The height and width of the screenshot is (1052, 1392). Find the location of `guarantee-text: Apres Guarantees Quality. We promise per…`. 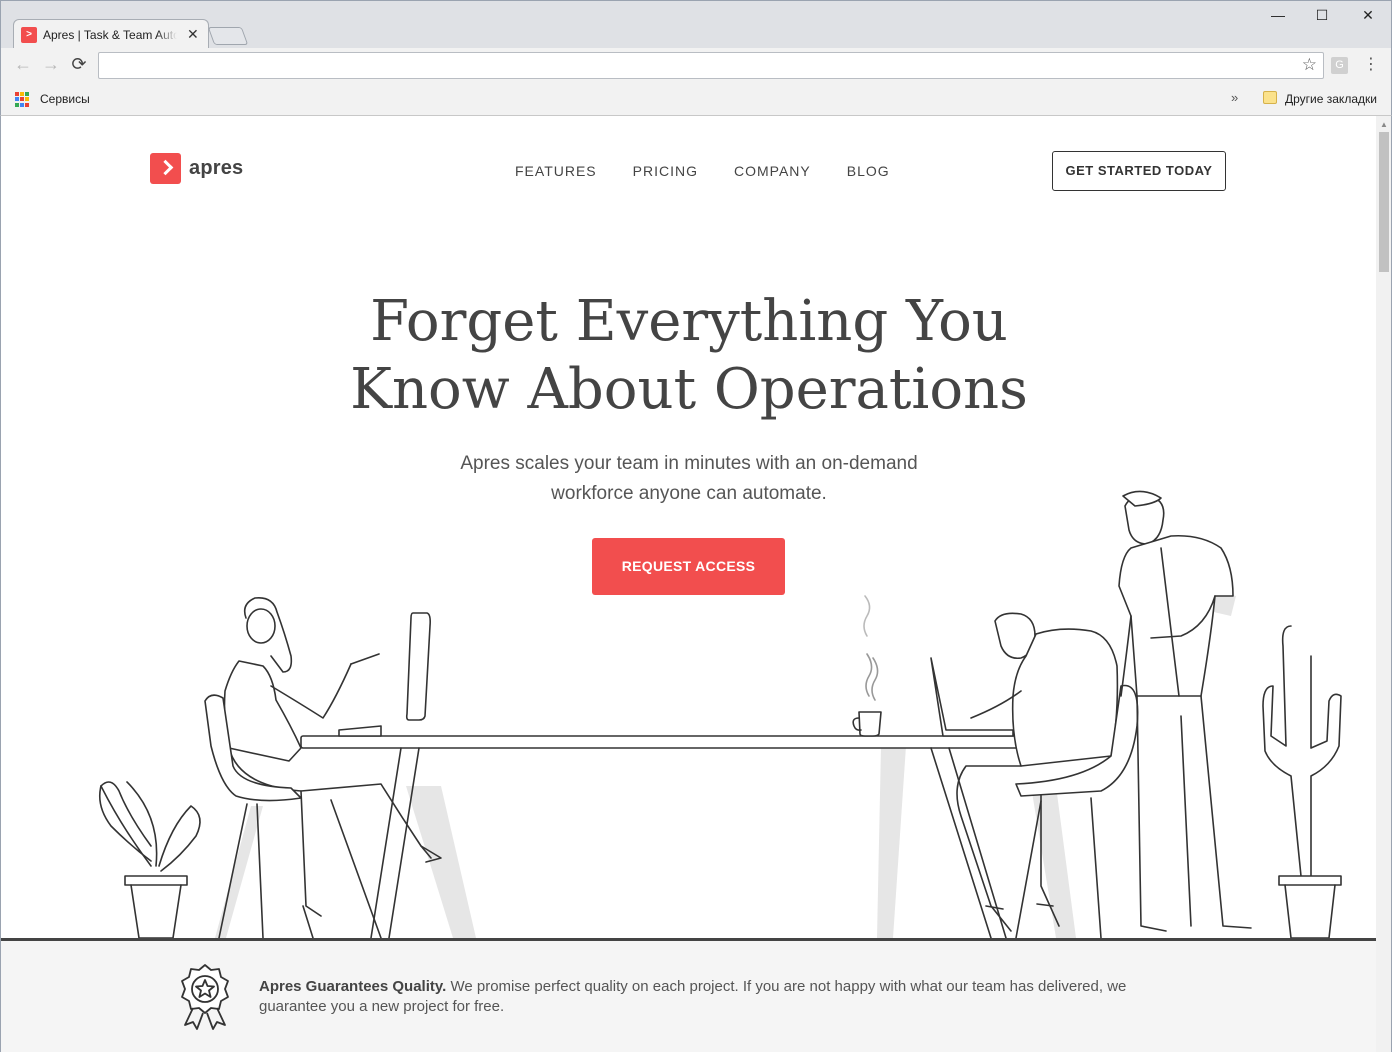

guarantee-text: Apres Guarantees Quality. We promise per… is located at coordinates (719, 997).